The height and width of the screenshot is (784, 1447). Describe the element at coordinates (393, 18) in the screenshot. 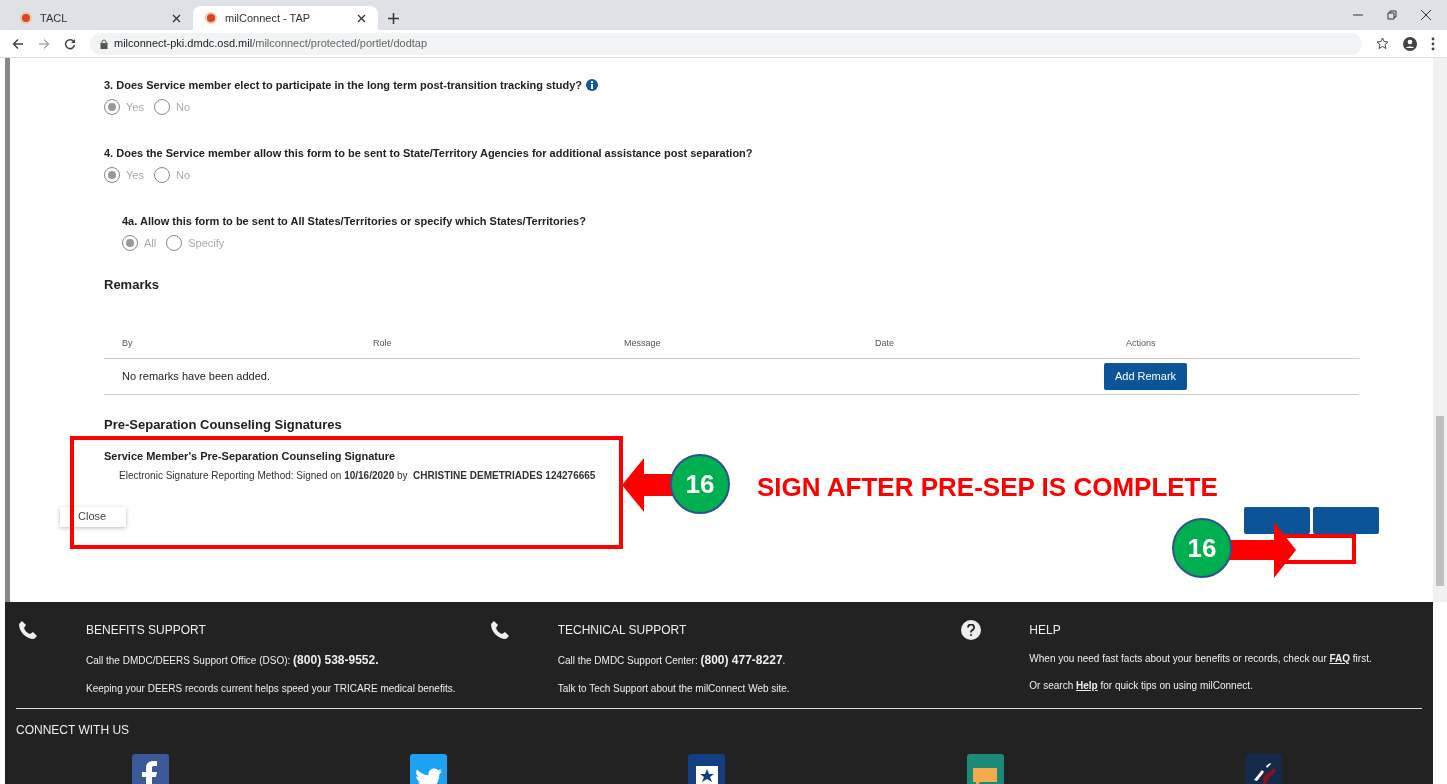

I see `new-tab-icon` at that location.